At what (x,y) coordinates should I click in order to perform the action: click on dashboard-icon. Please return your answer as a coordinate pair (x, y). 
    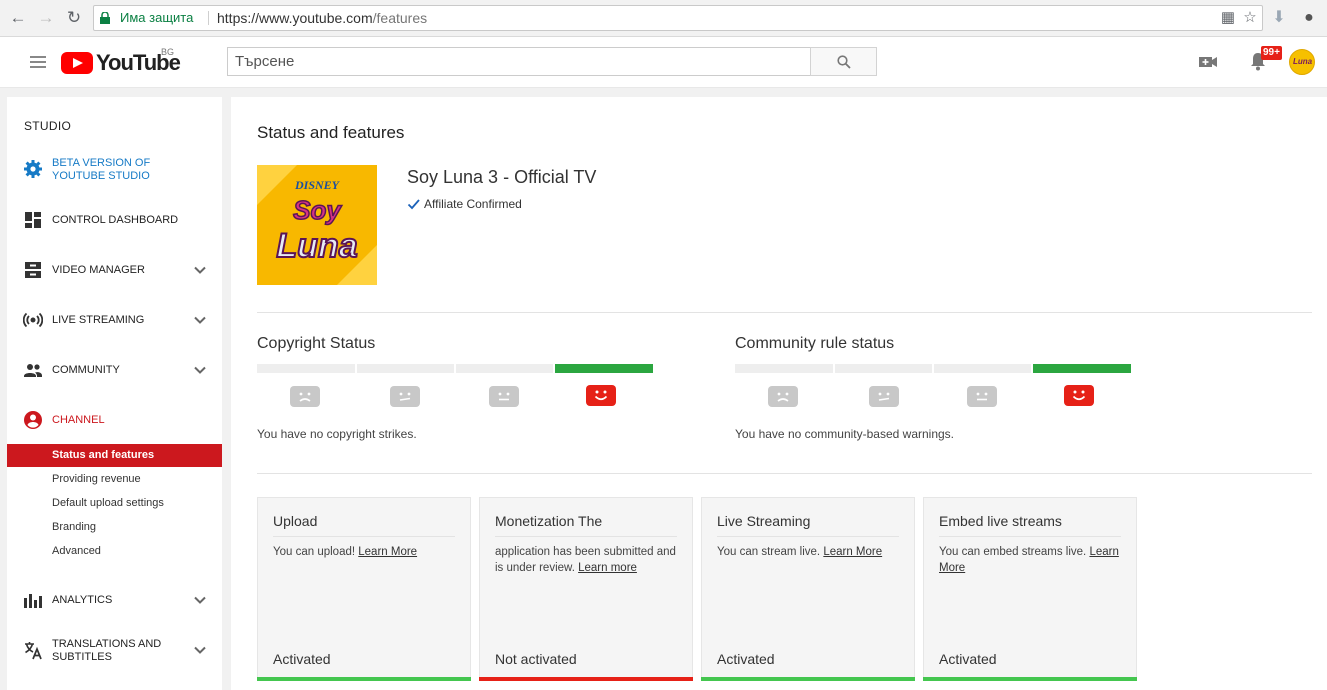
    Looking at the image, I should click on (33, 220).